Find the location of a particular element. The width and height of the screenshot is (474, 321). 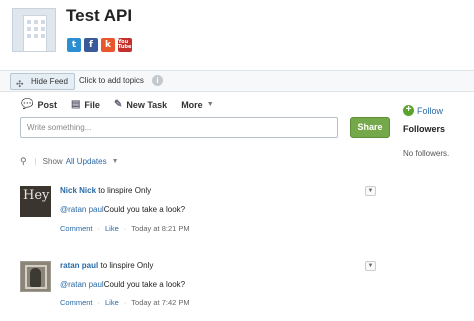

tab-file: ▤ File is located at coordinates (85, 104).